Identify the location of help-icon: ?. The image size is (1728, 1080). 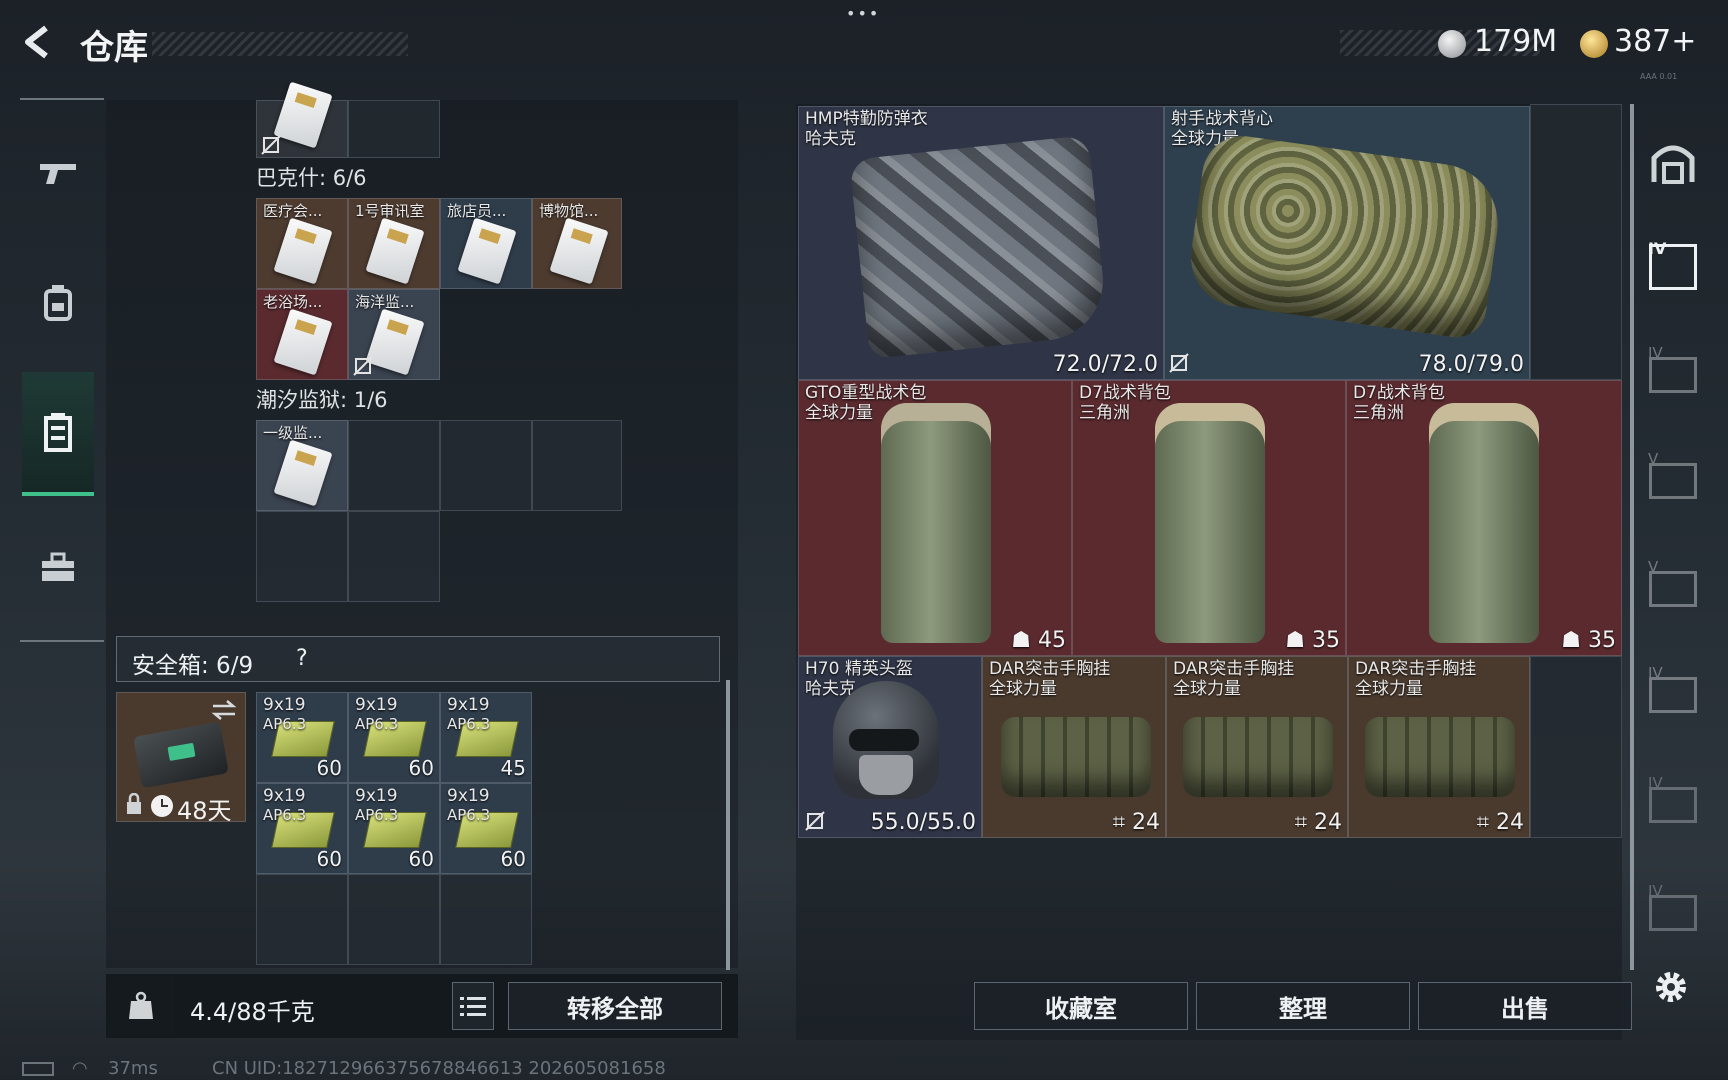
(302, 658).